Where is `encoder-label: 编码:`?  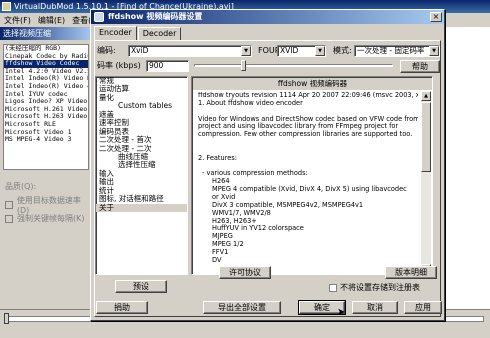
encoder-label: 编码: is located at coordinates (106, 50).